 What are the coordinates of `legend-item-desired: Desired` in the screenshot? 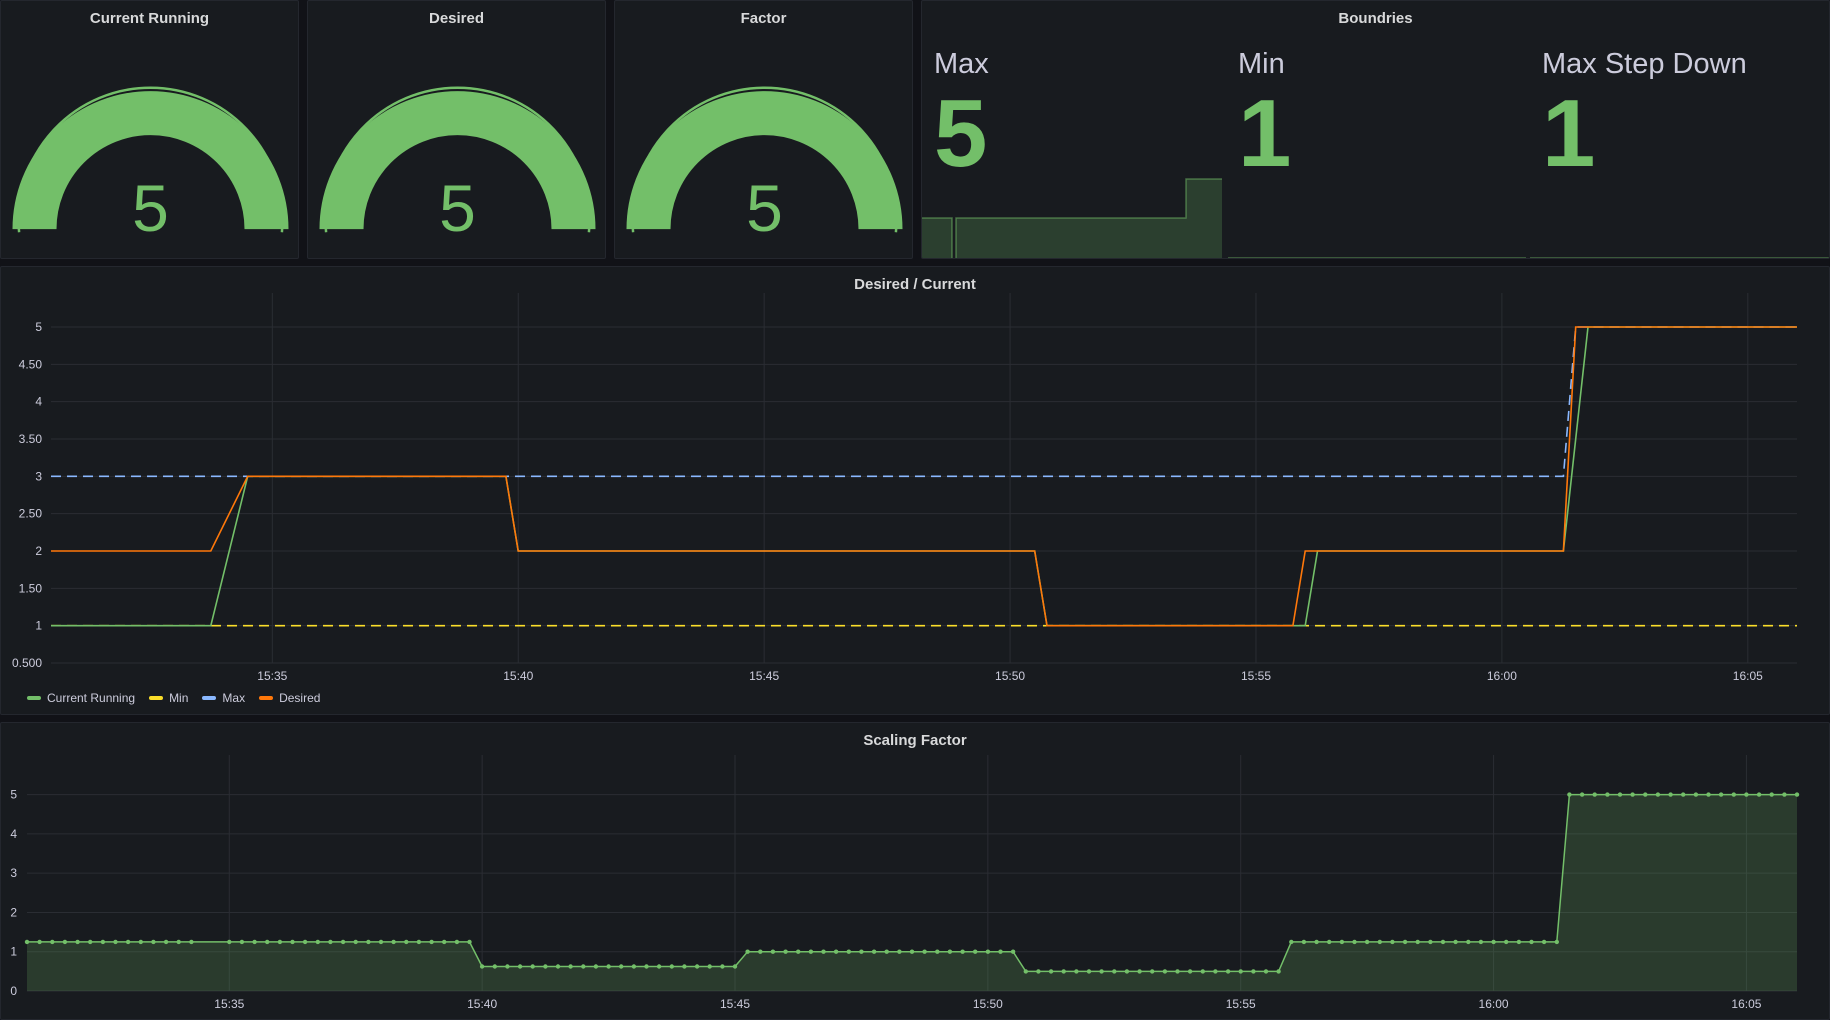 It's located at (289, 698).